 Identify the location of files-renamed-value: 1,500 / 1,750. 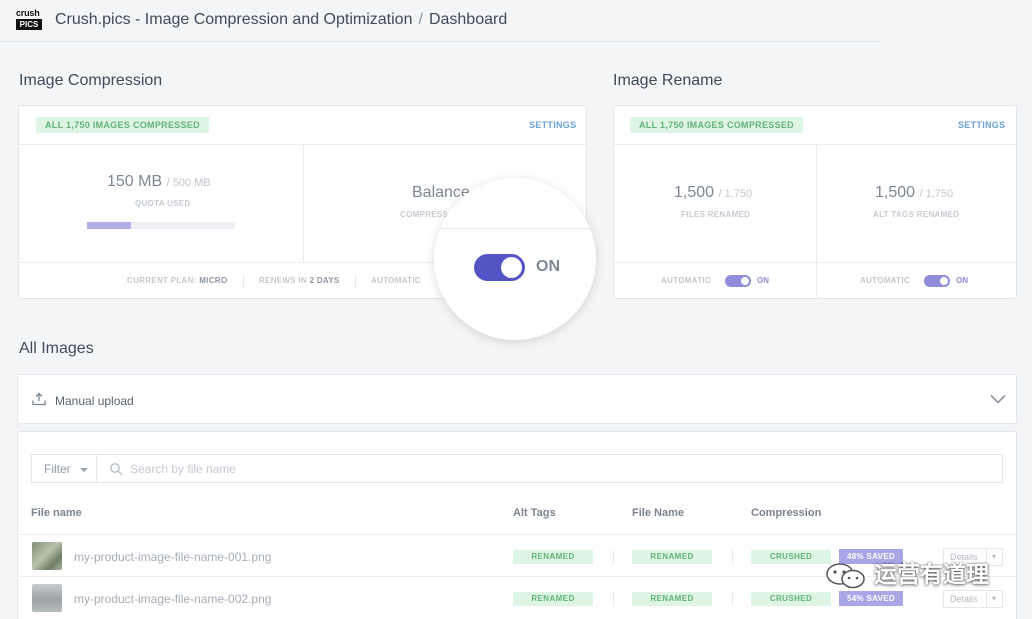
(713, 193).